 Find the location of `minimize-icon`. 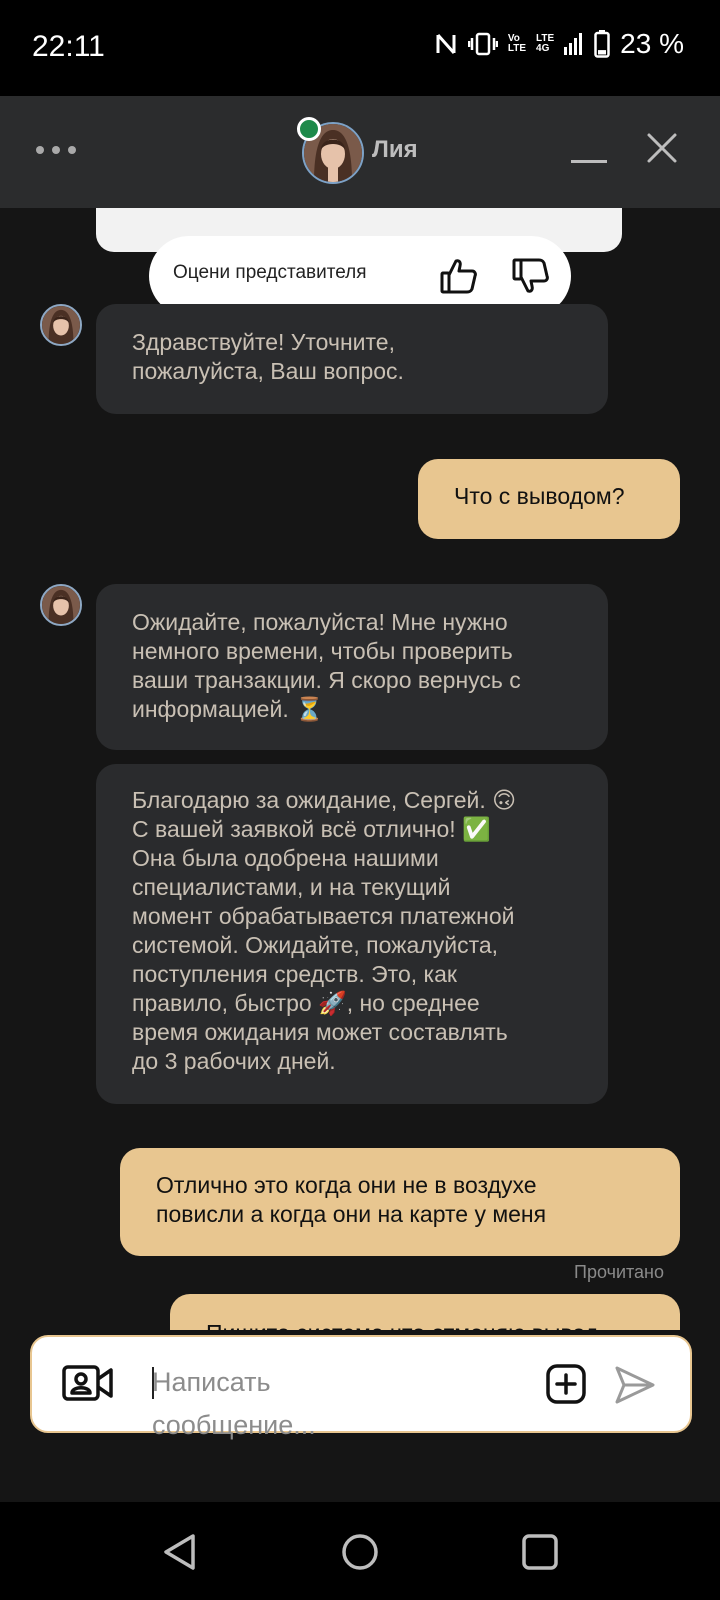

minimize-icon is located at coordinates (589, 161).